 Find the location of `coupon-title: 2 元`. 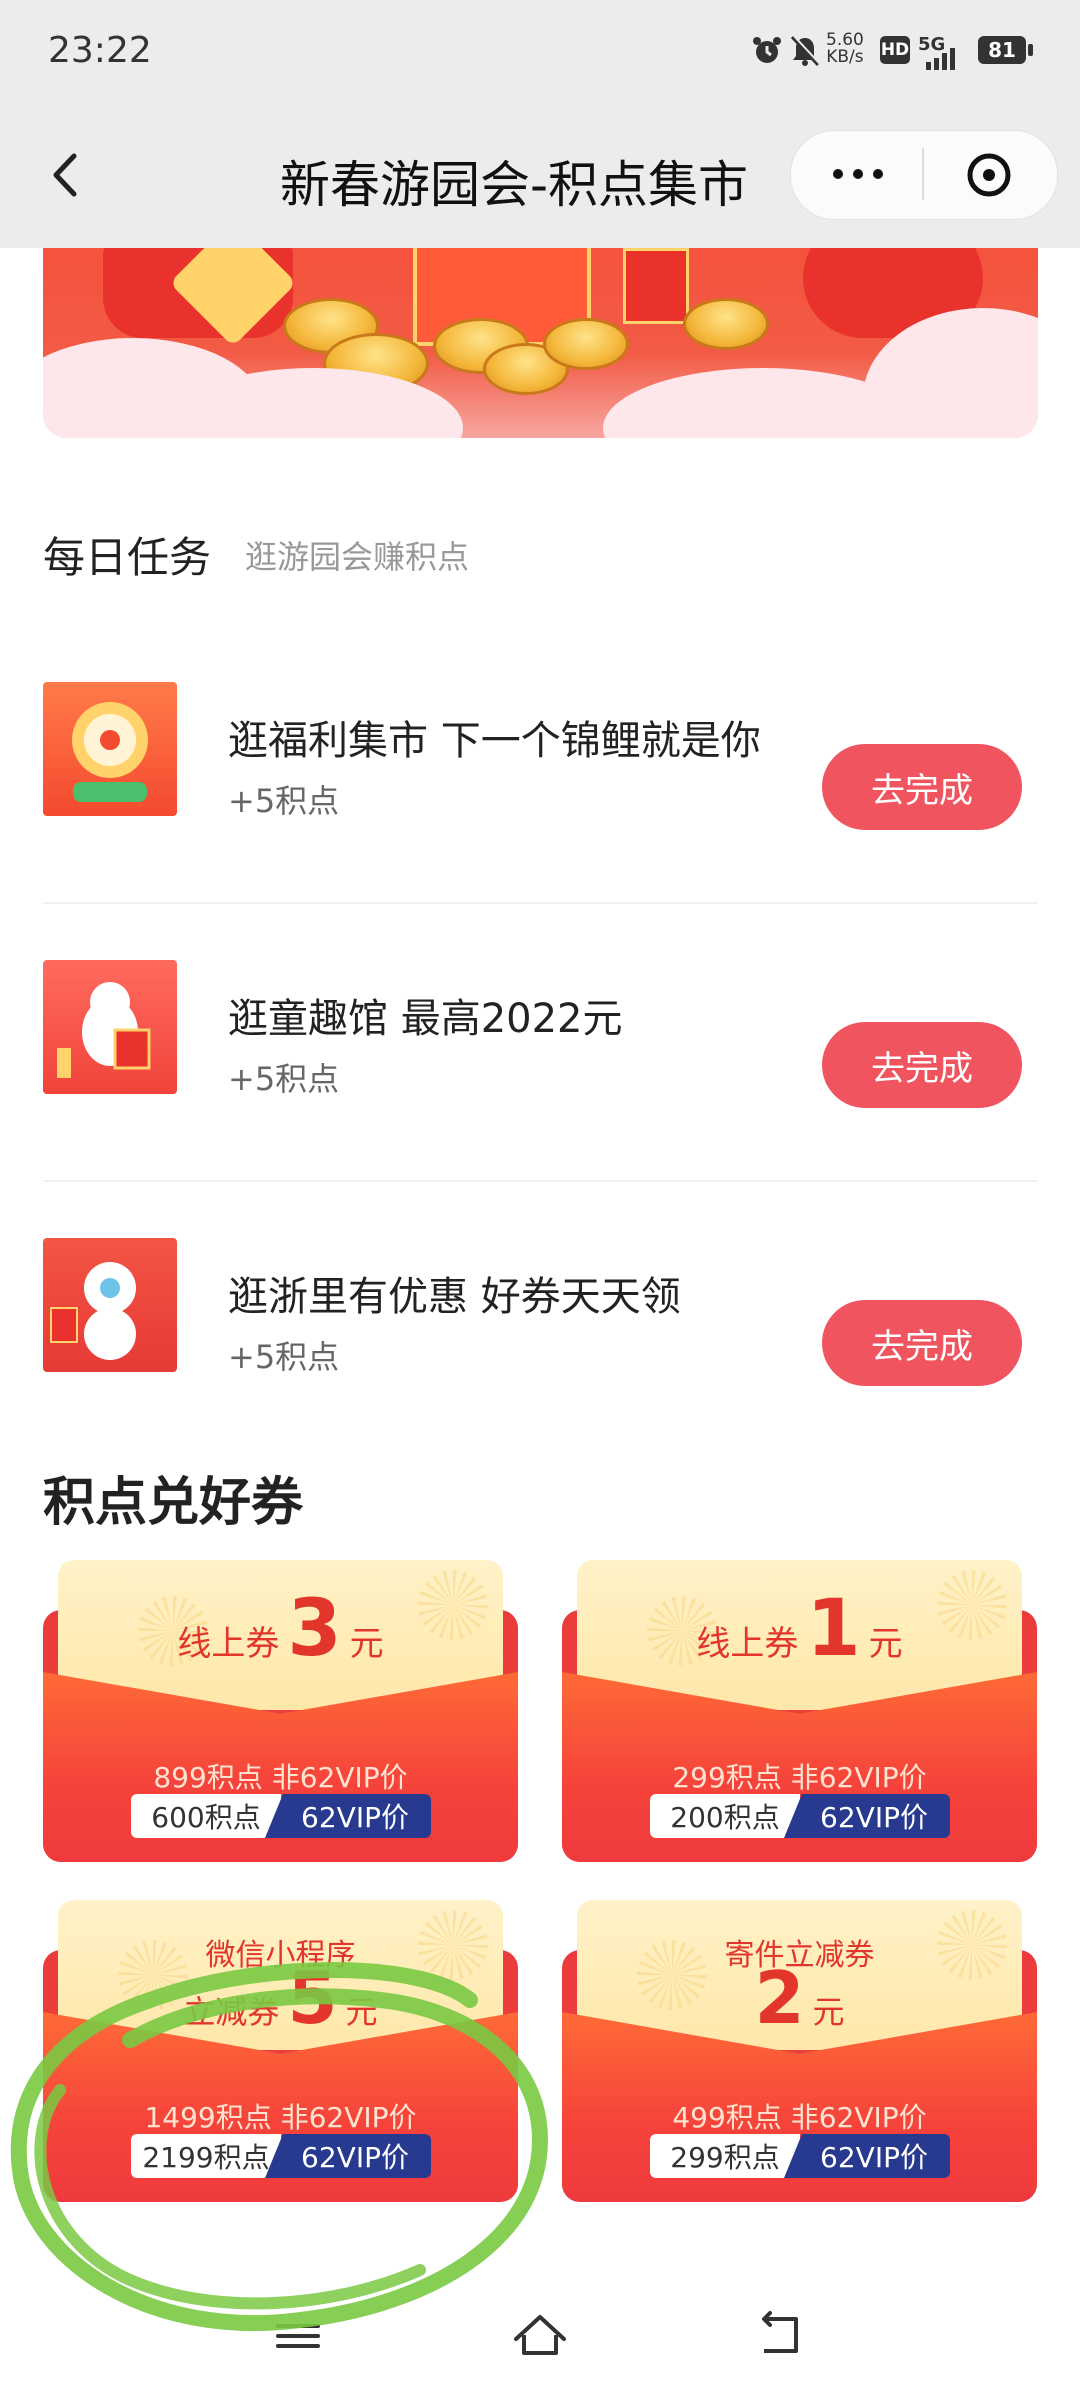

coupon-title: 2 元 is located at coordinates (799, 1998).